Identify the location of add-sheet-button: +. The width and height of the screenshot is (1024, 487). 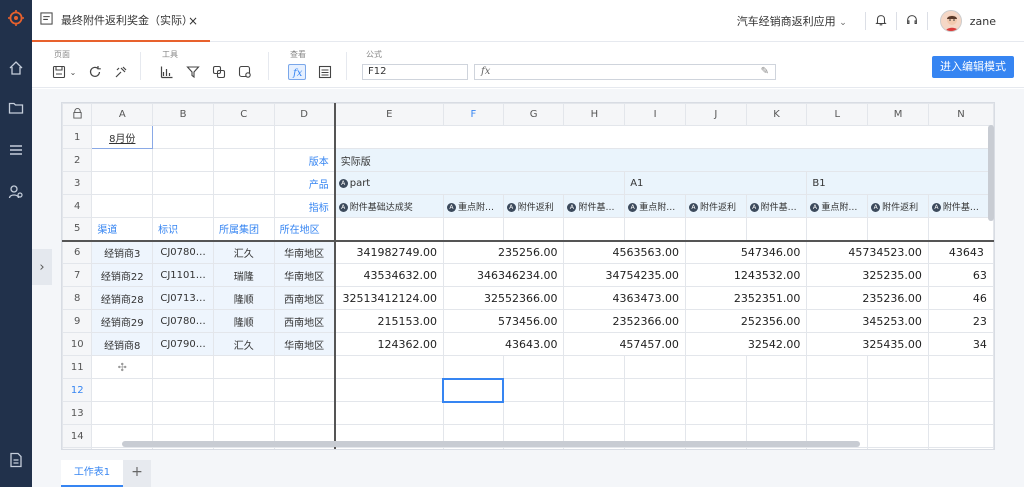
(137, 473).